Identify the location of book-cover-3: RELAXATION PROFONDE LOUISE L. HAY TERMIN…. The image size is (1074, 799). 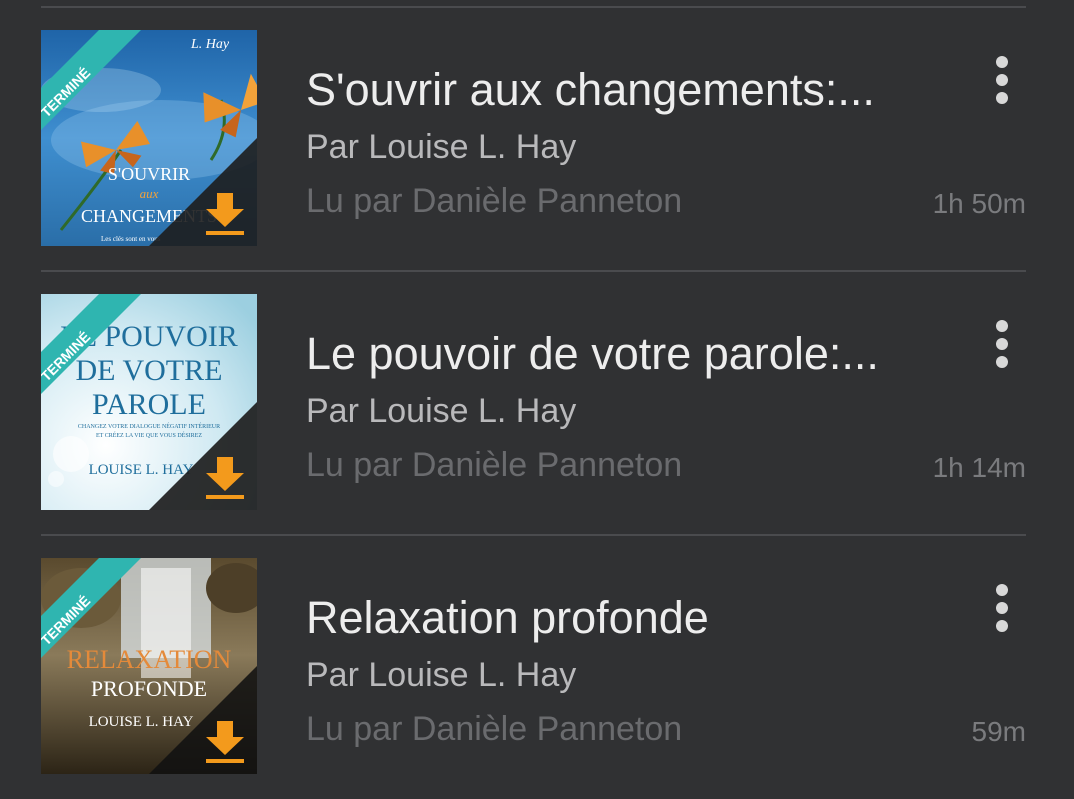
(149, 666).